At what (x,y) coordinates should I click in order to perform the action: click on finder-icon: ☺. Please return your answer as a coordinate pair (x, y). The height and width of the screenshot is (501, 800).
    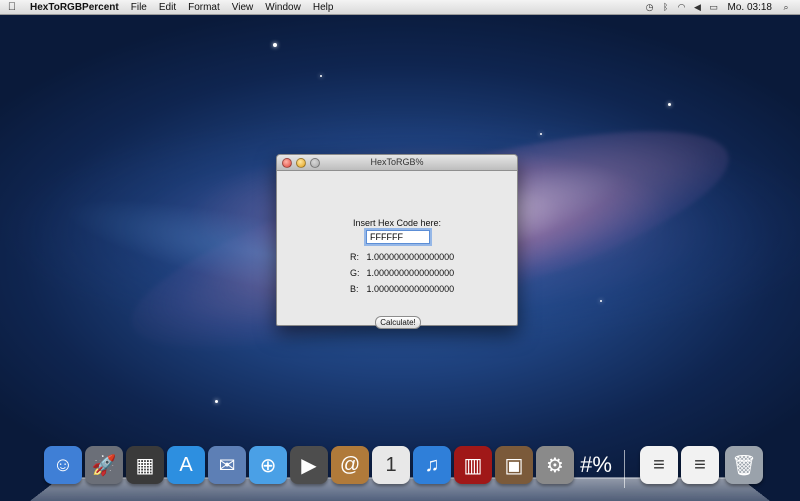
    Looking at the image, I should click on (63, 465).